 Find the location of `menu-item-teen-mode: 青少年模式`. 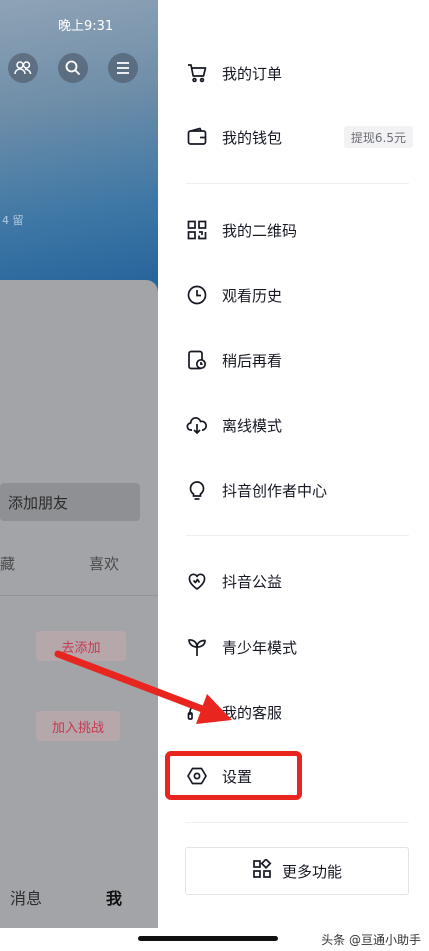

menu-item-teen-mode: 青少年模式 is located at coordinates (293, 647).